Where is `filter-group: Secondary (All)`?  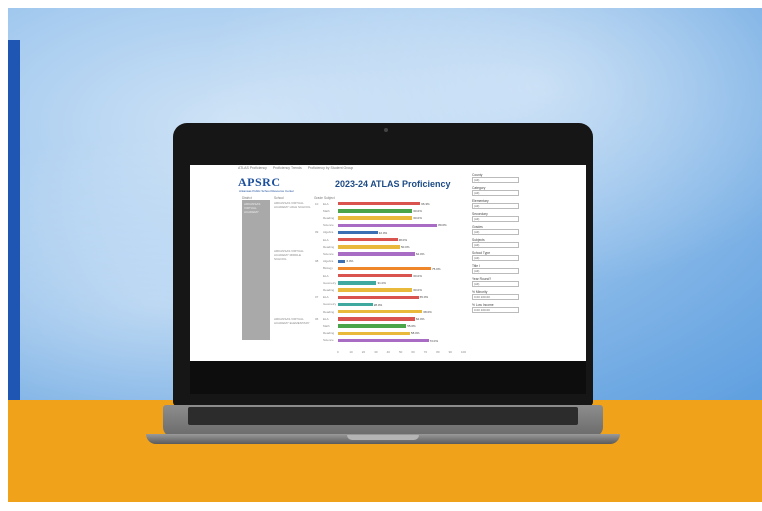 filter-group: Secondary (All) is located at coordinates (497, 217).